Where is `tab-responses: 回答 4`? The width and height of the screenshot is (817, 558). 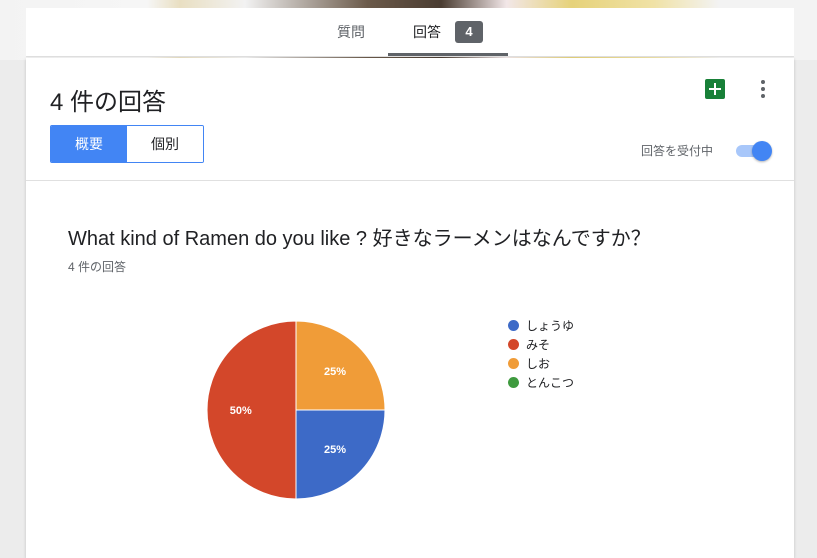
tab-responses: 回答 4 is located at coordinates (448, 32).